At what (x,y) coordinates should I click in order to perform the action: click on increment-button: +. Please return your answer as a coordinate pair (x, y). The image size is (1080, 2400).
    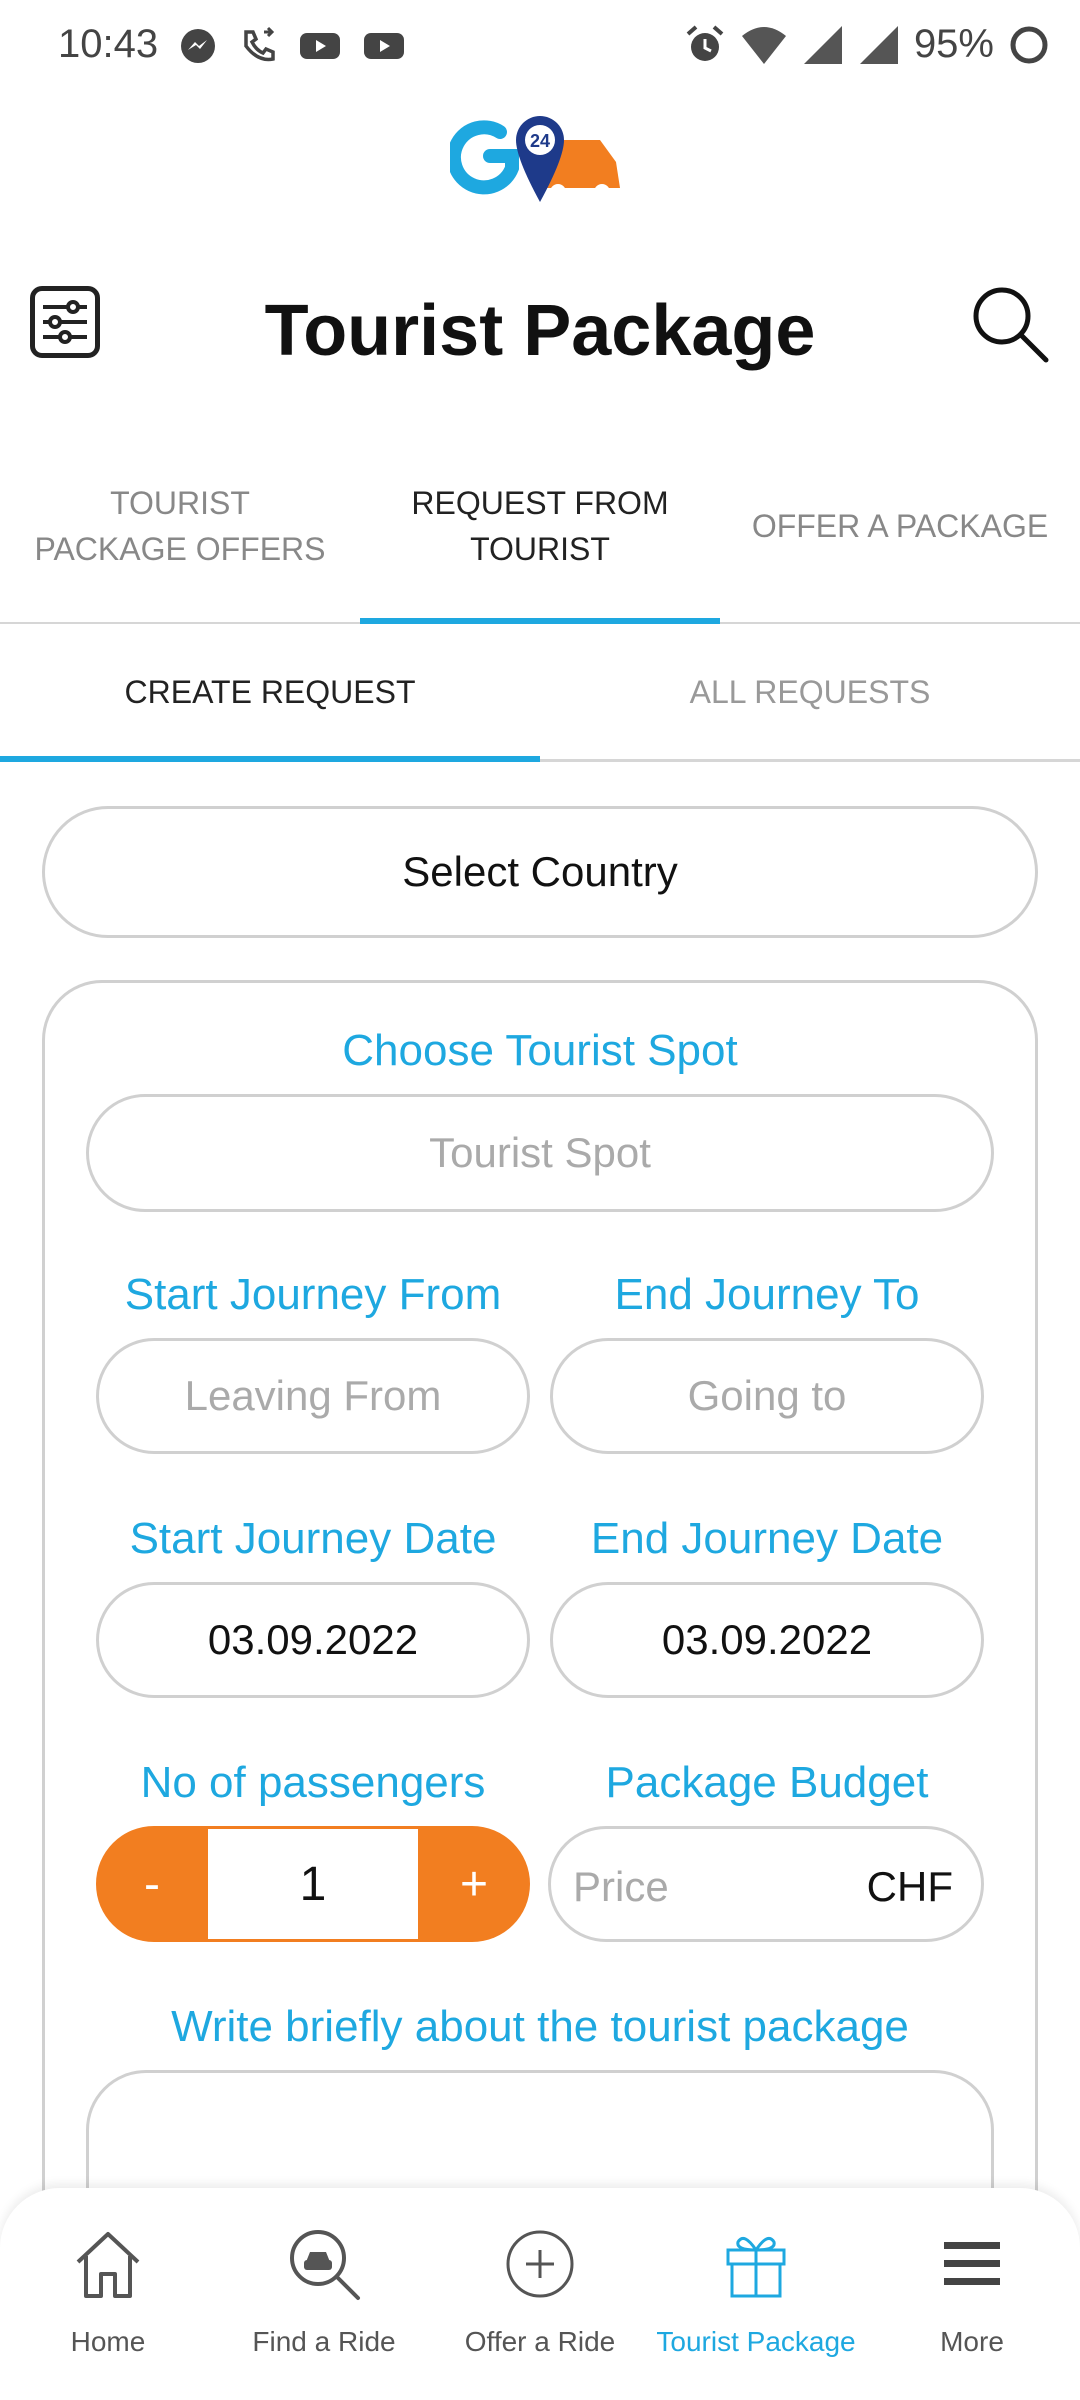
    Looking at the image, I should click on (474, 1884).